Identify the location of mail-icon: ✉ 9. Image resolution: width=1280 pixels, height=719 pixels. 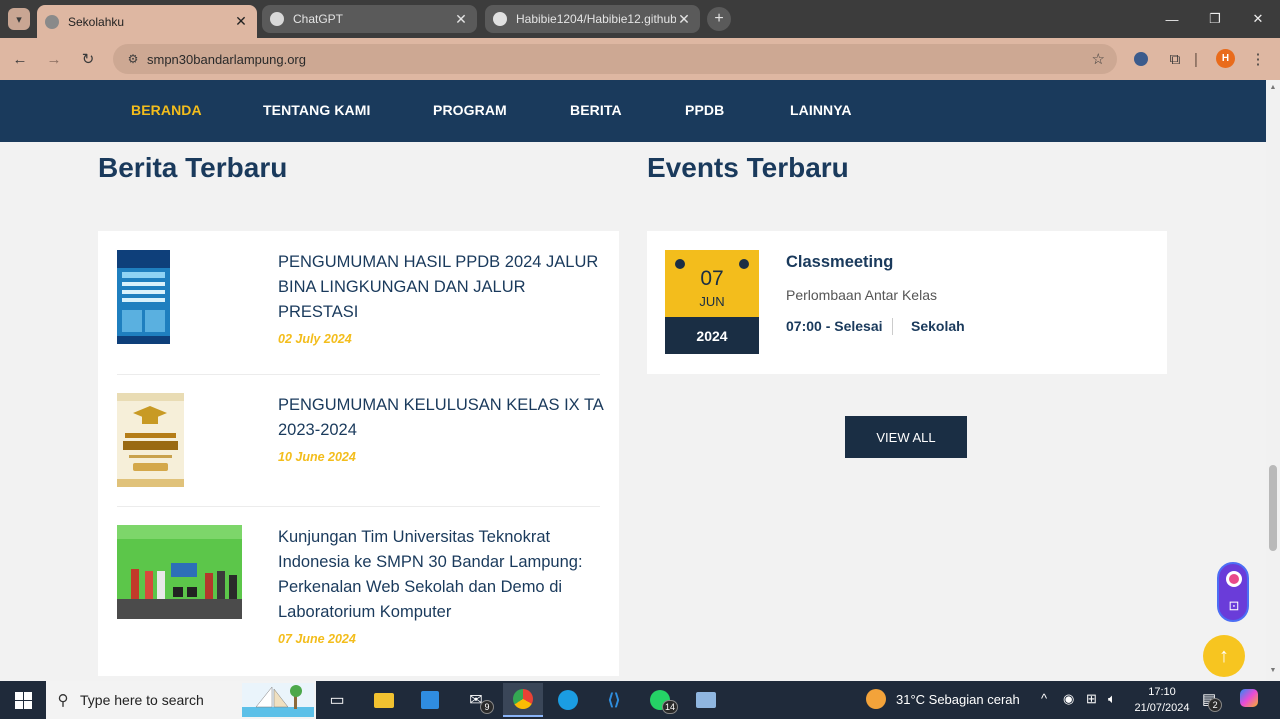
(476, 700).